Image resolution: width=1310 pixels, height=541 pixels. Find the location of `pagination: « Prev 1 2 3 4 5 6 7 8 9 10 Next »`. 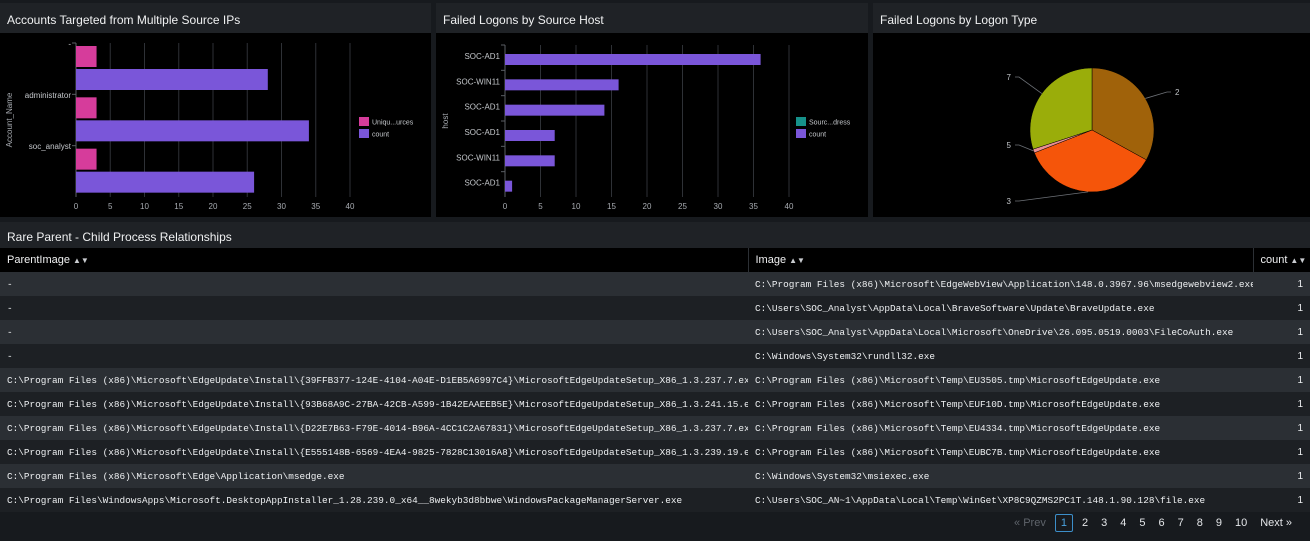

pagination: « Prev 1 2 3 4 5 6 7 8 9 10 Next » is located at coordinates (1150, 523).